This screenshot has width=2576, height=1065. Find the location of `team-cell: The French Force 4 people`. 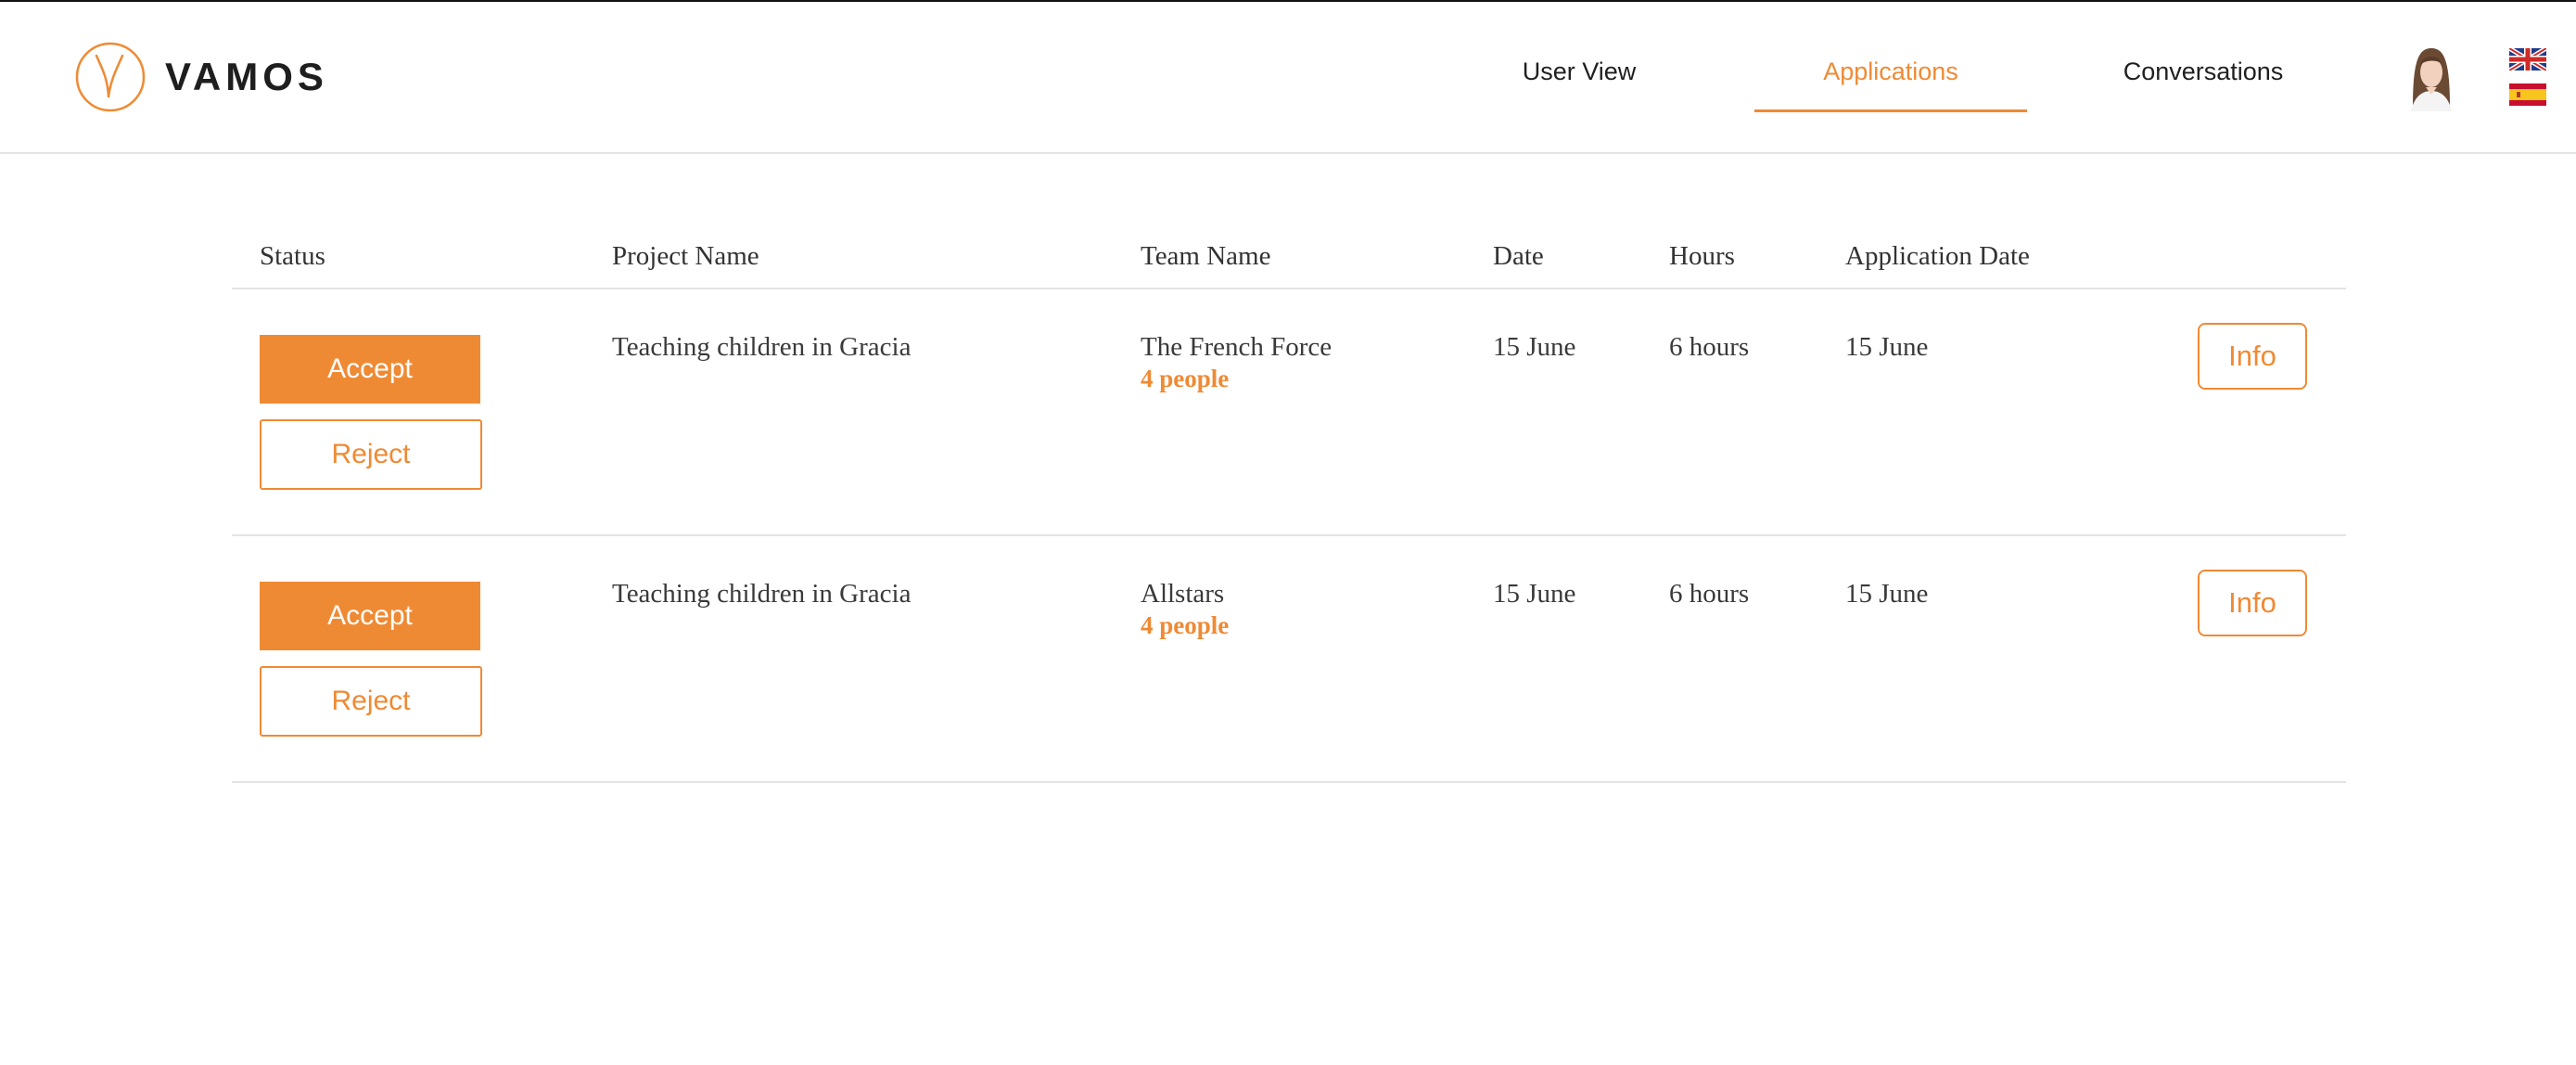

team-cell: The French Force 4 people is located at coordinates (1237, 362).